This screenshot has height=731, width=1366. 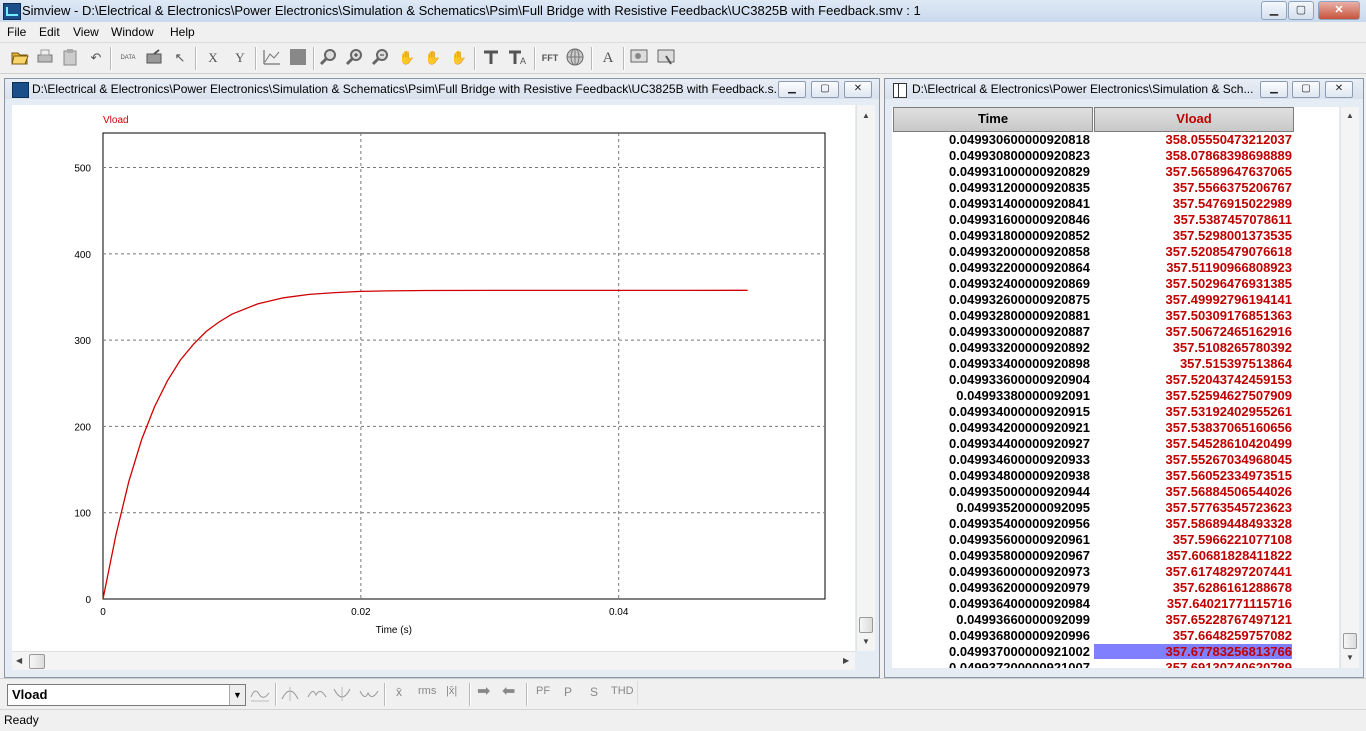 What do you see at coordinates (622, 691) in the screenshot?
I see `thd-button: THD` at bounding box center [622, 691].